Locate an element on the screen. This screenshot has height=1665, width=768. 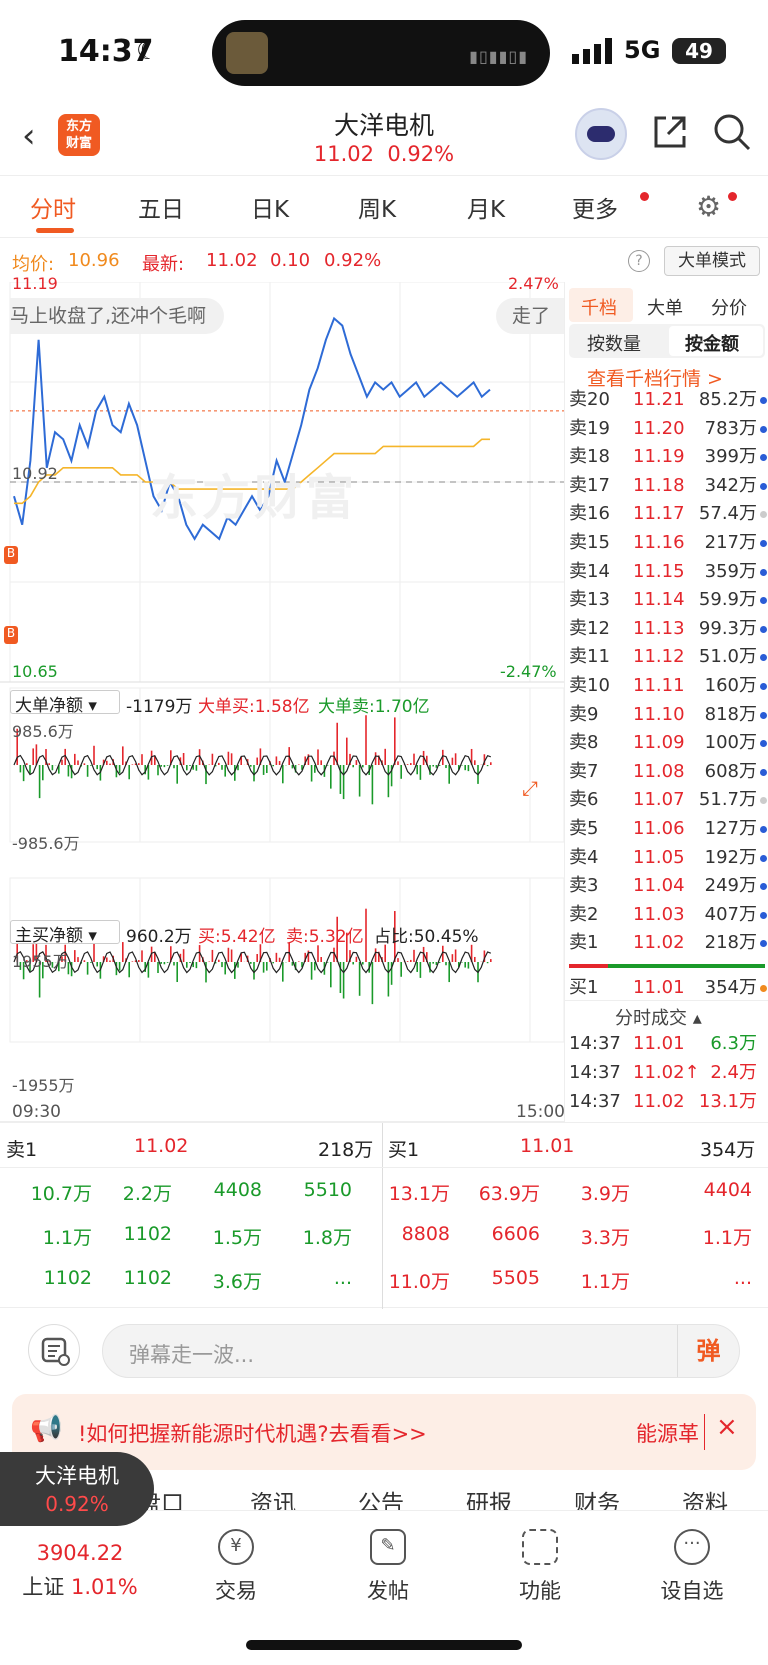
buy1-label: 买1 is located at coordinates (404, 1150).